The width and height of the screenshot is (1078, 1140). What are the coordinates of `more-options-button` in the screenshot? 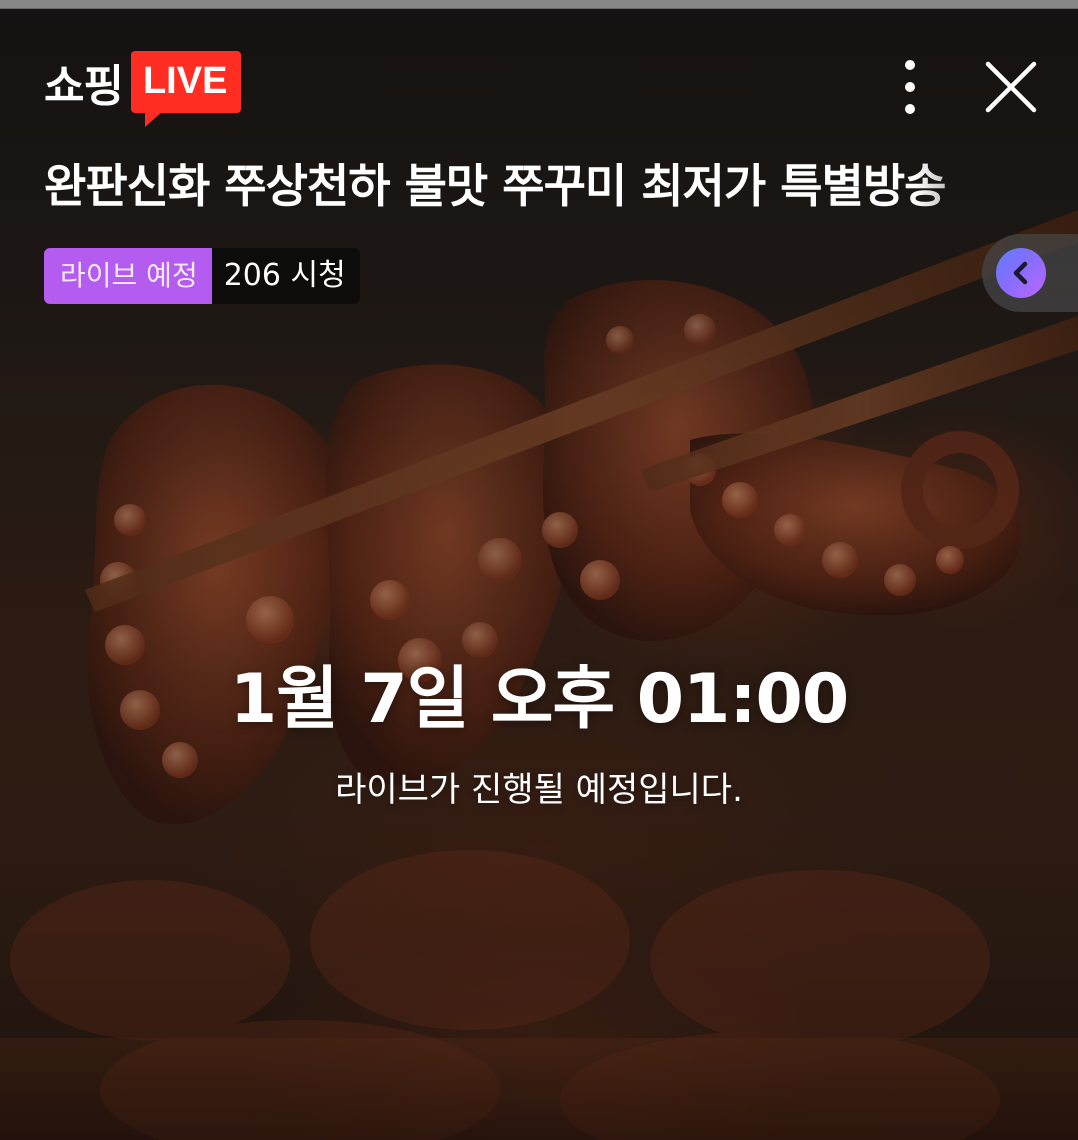 It's located at (911, 87).